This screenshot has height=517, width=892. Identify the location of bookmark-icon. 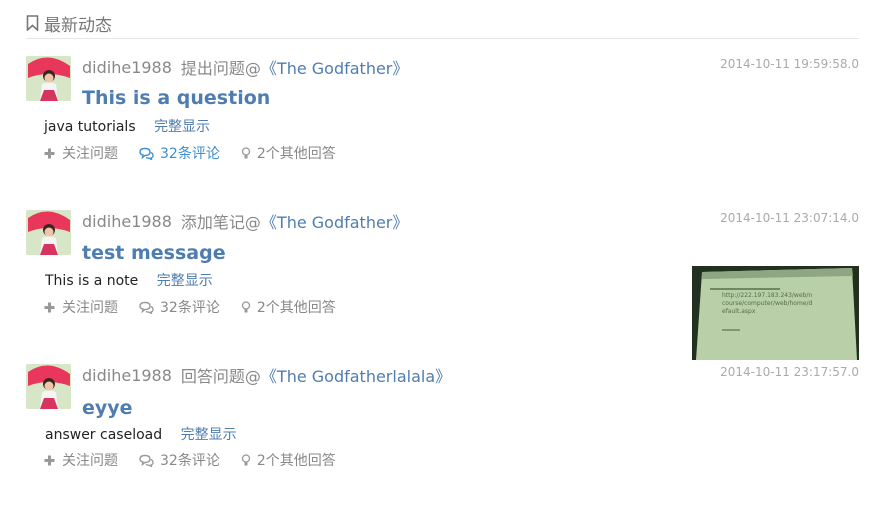
(32, 23).